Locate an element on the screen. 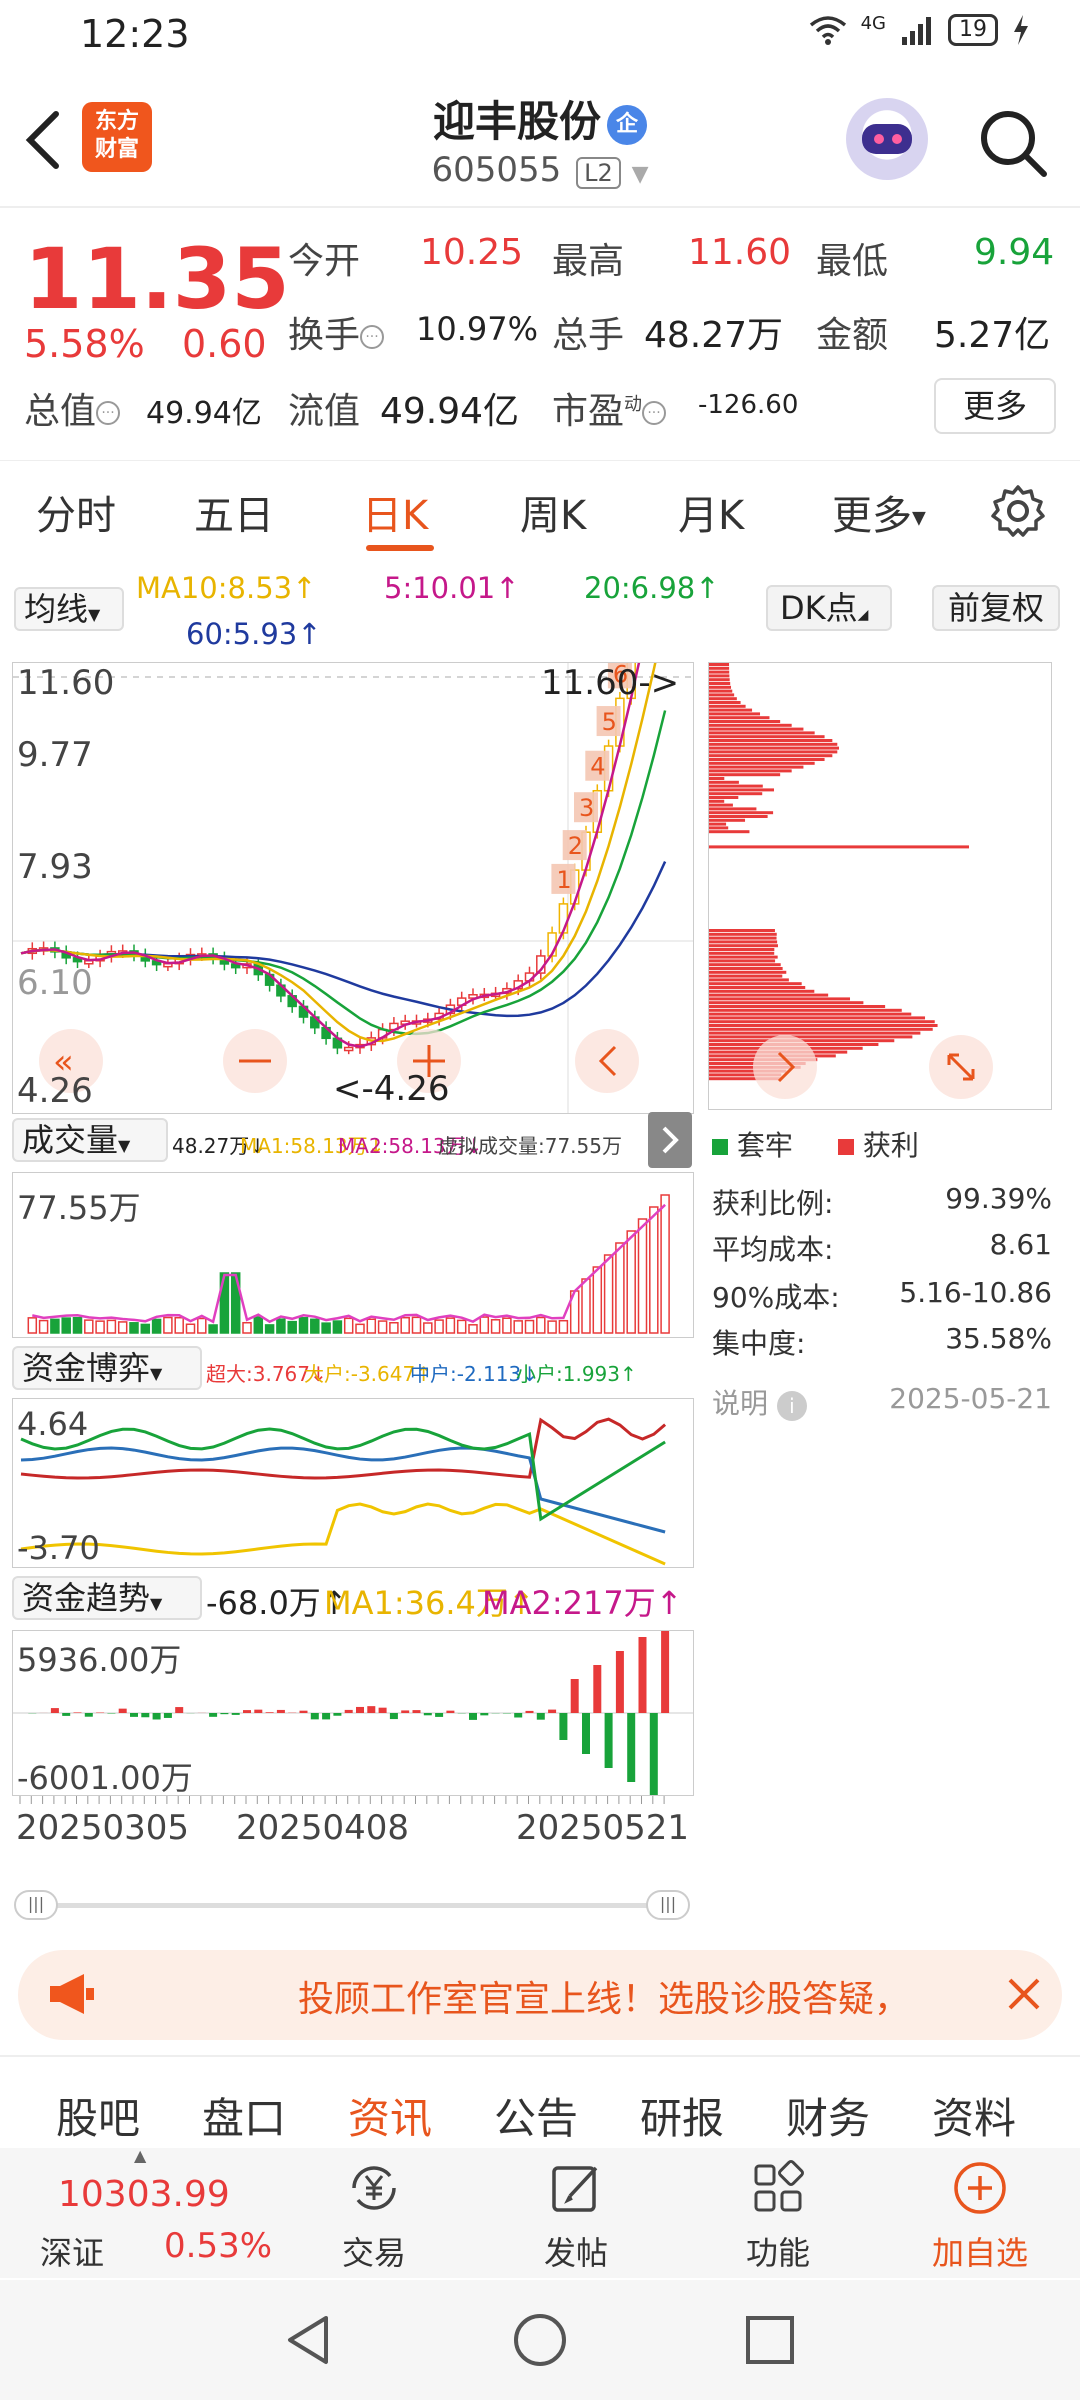 This screenshot has height=2400, width=1080. pan-step-button-bg is located at coordinates (607, 1061).